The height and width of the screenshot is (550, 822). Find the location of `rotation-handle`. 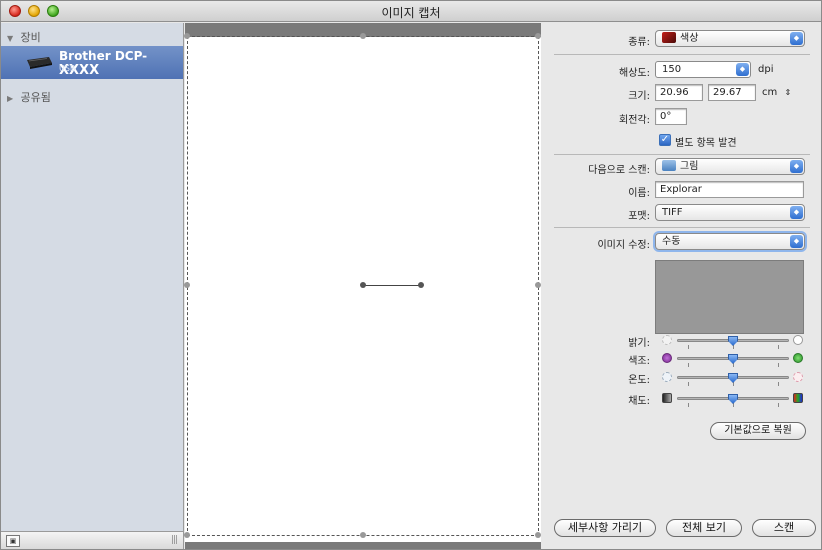

rotation-handle is located at coordinates (421, 285).